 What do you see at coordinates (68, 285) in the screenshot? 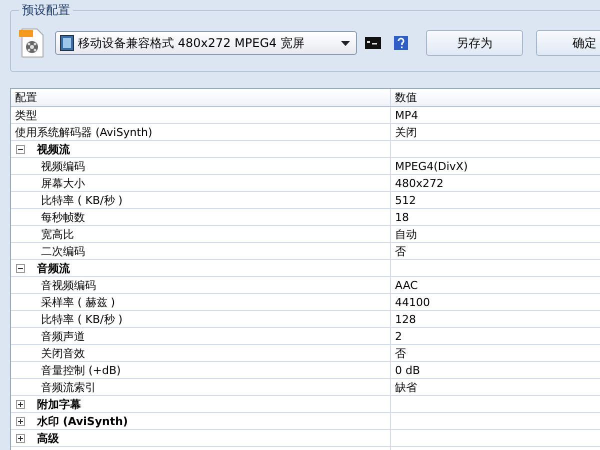
I see `property-name: 音视频编码` at bounding box center [68, 285].